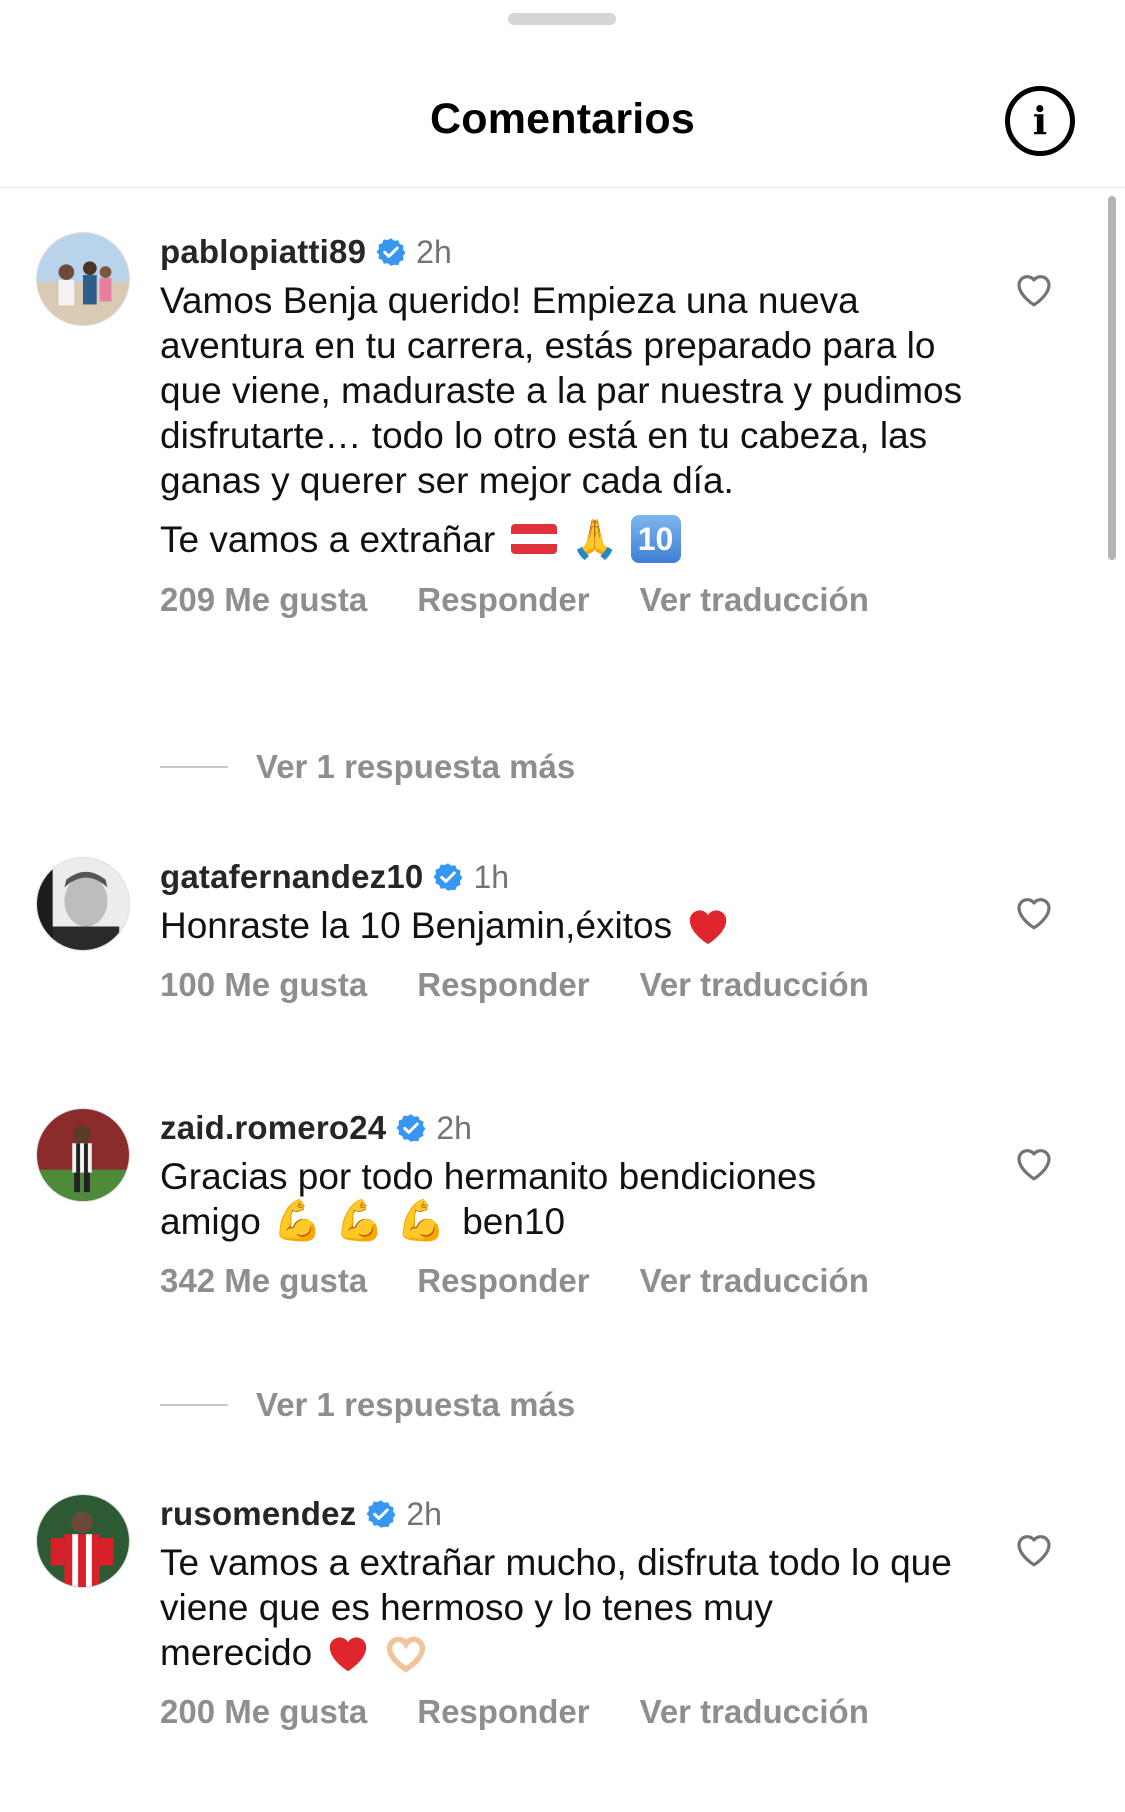 The image size is (1125, 1812). Describe the element at coordinates (534, 539) in the screenshot. I see `austria-flag-icon` at that location.